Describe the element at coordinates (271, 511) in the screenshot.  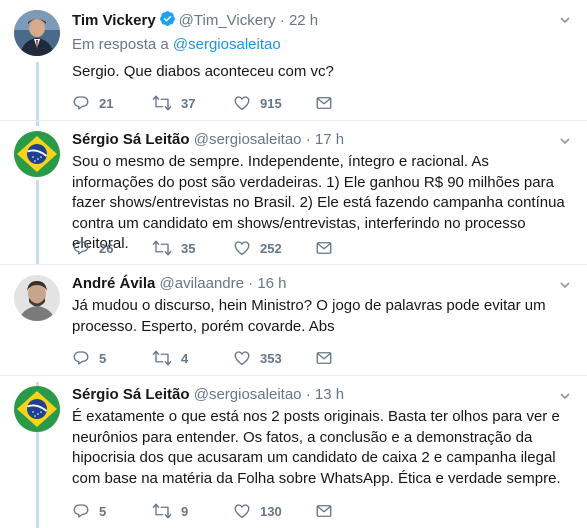
I see `like-count: 130` at that location.